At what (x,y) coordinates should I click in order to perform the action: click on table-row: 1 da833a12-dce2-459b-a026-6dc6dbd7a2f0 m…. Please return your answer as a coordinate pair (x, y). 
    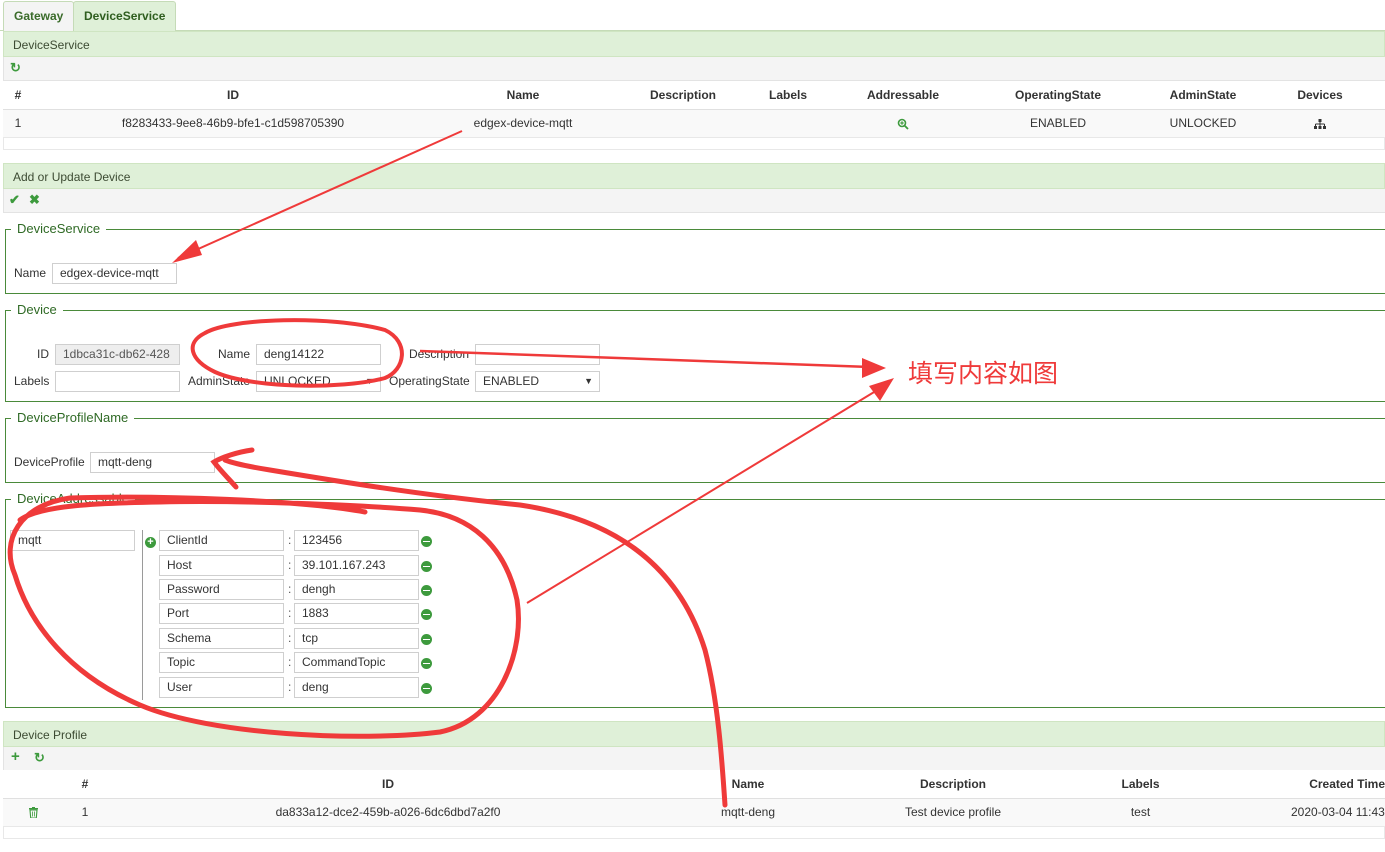
    Looking at the image, I should click on (694, 813).